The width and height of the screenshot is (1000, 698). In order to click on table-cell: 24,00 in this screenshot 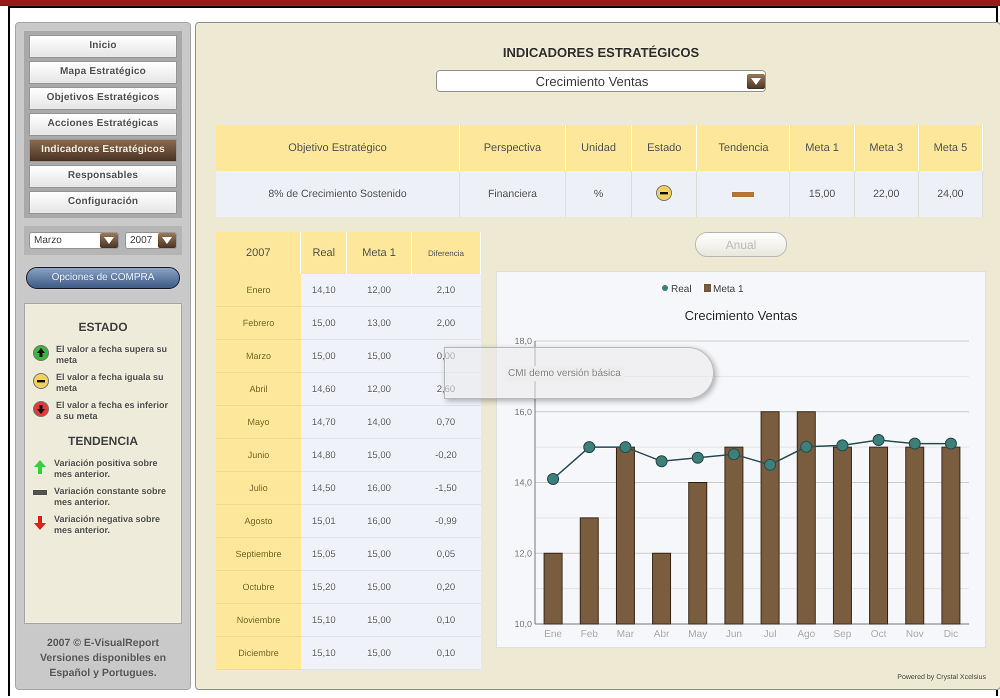, I will do `click(950, 194)`.